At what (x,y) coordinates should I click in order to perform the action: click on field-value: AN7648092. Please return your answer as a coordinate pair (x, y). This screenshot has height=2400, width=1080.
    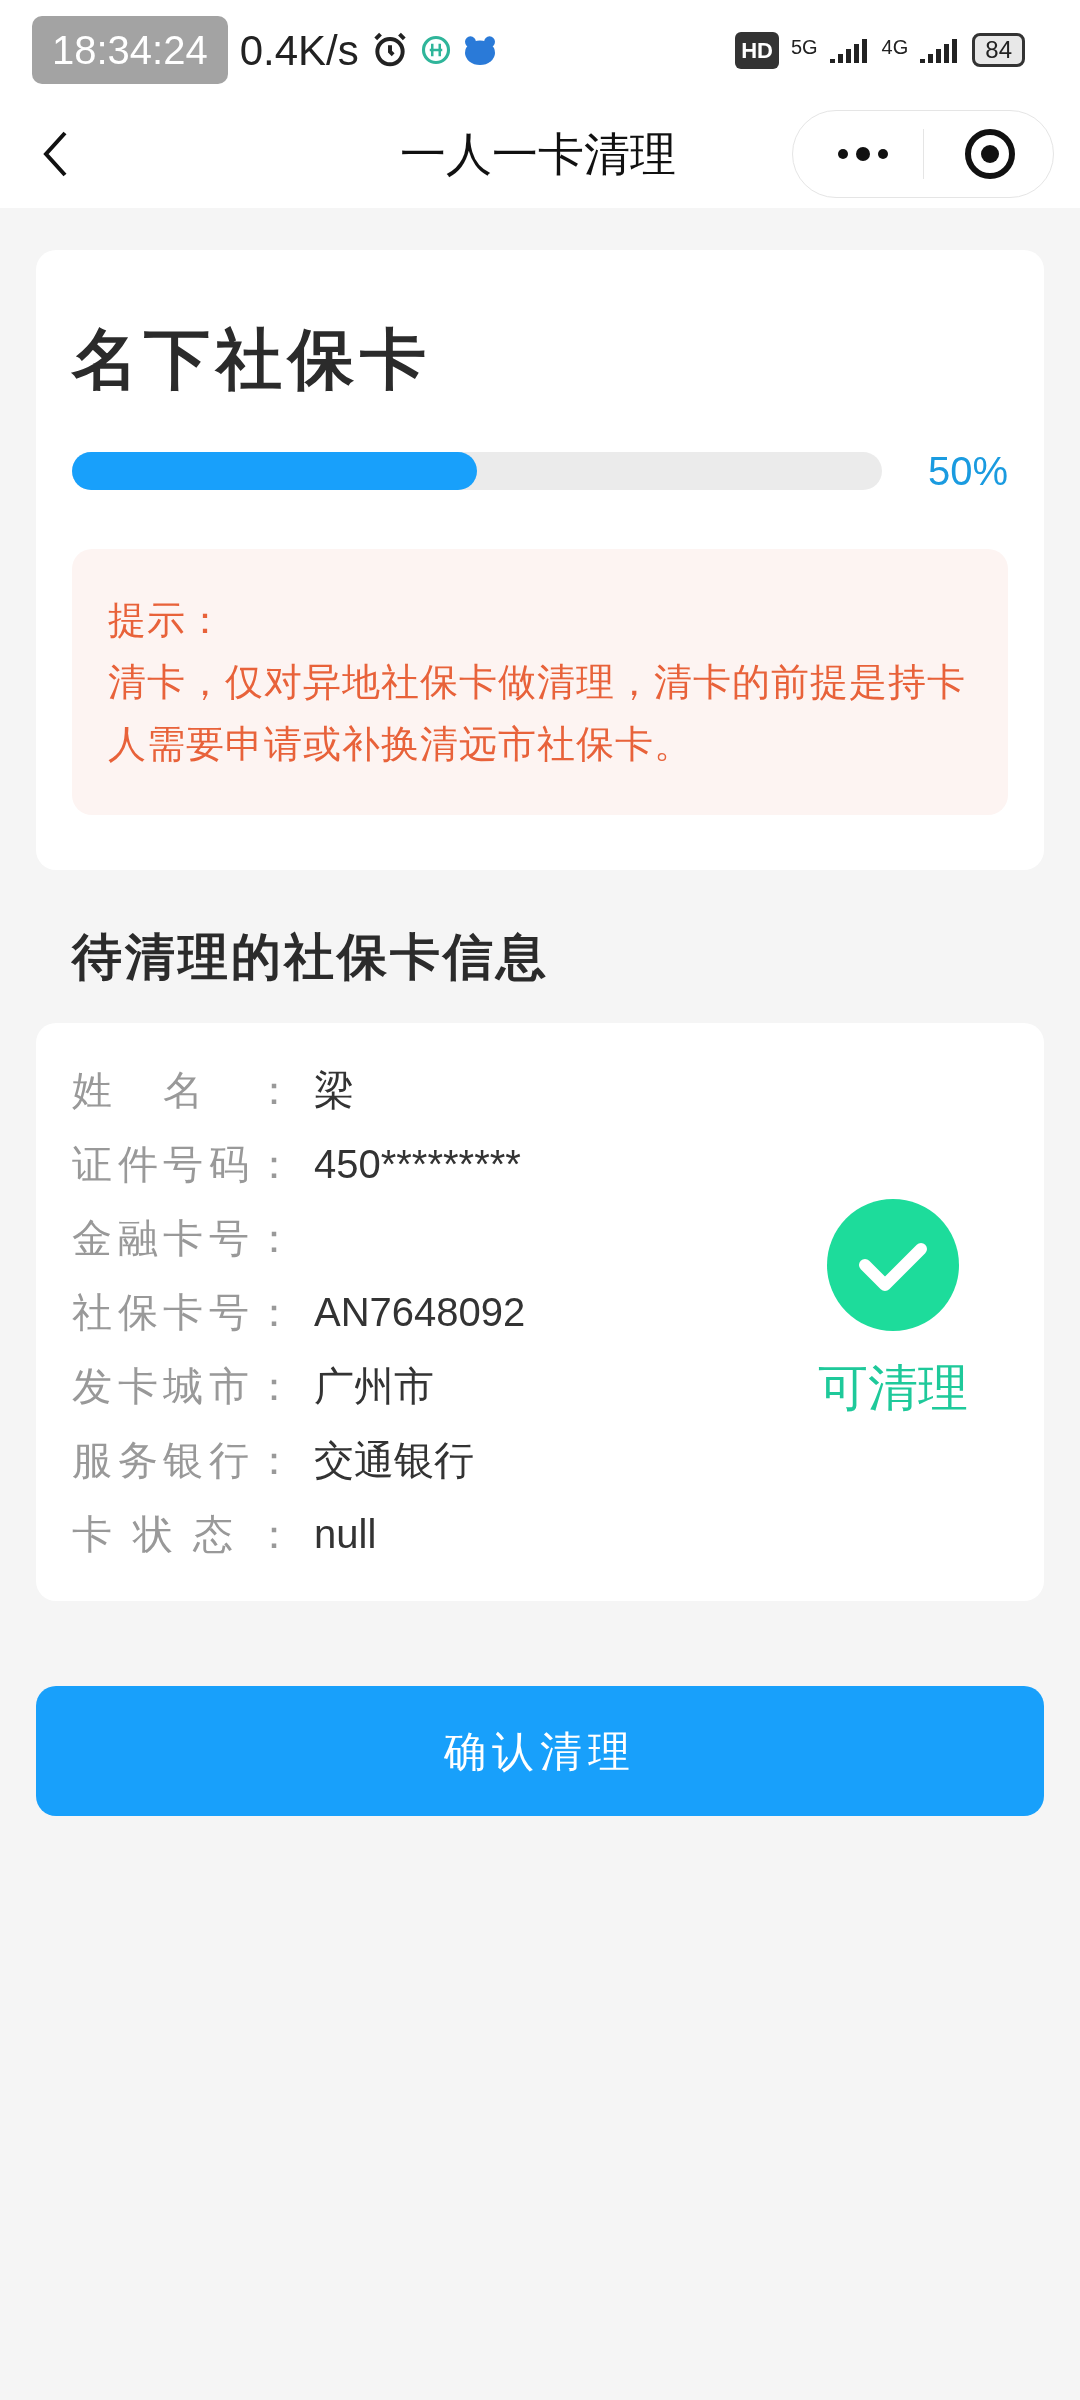
    Looking at the image, I should click on (420, 1312).